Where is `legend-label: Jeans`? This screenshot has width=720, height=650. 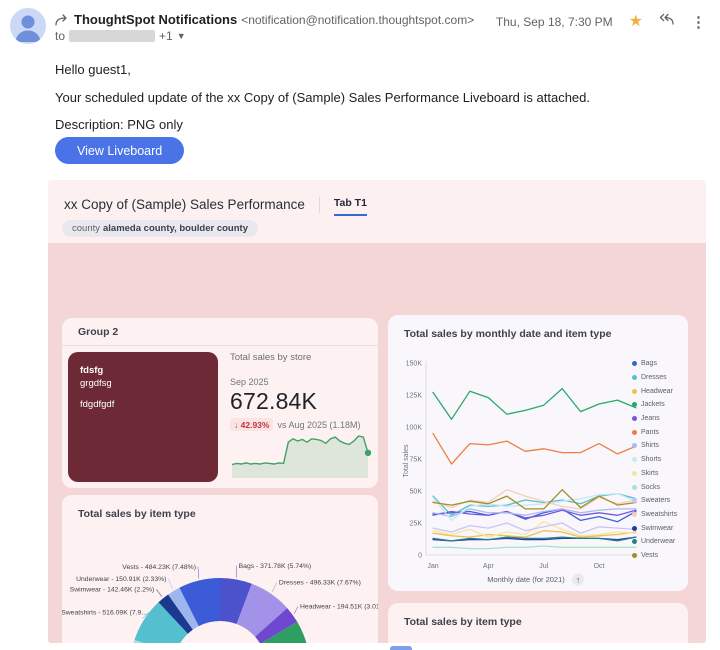
legend-label: Jeans is located at coordinates (650, 419).